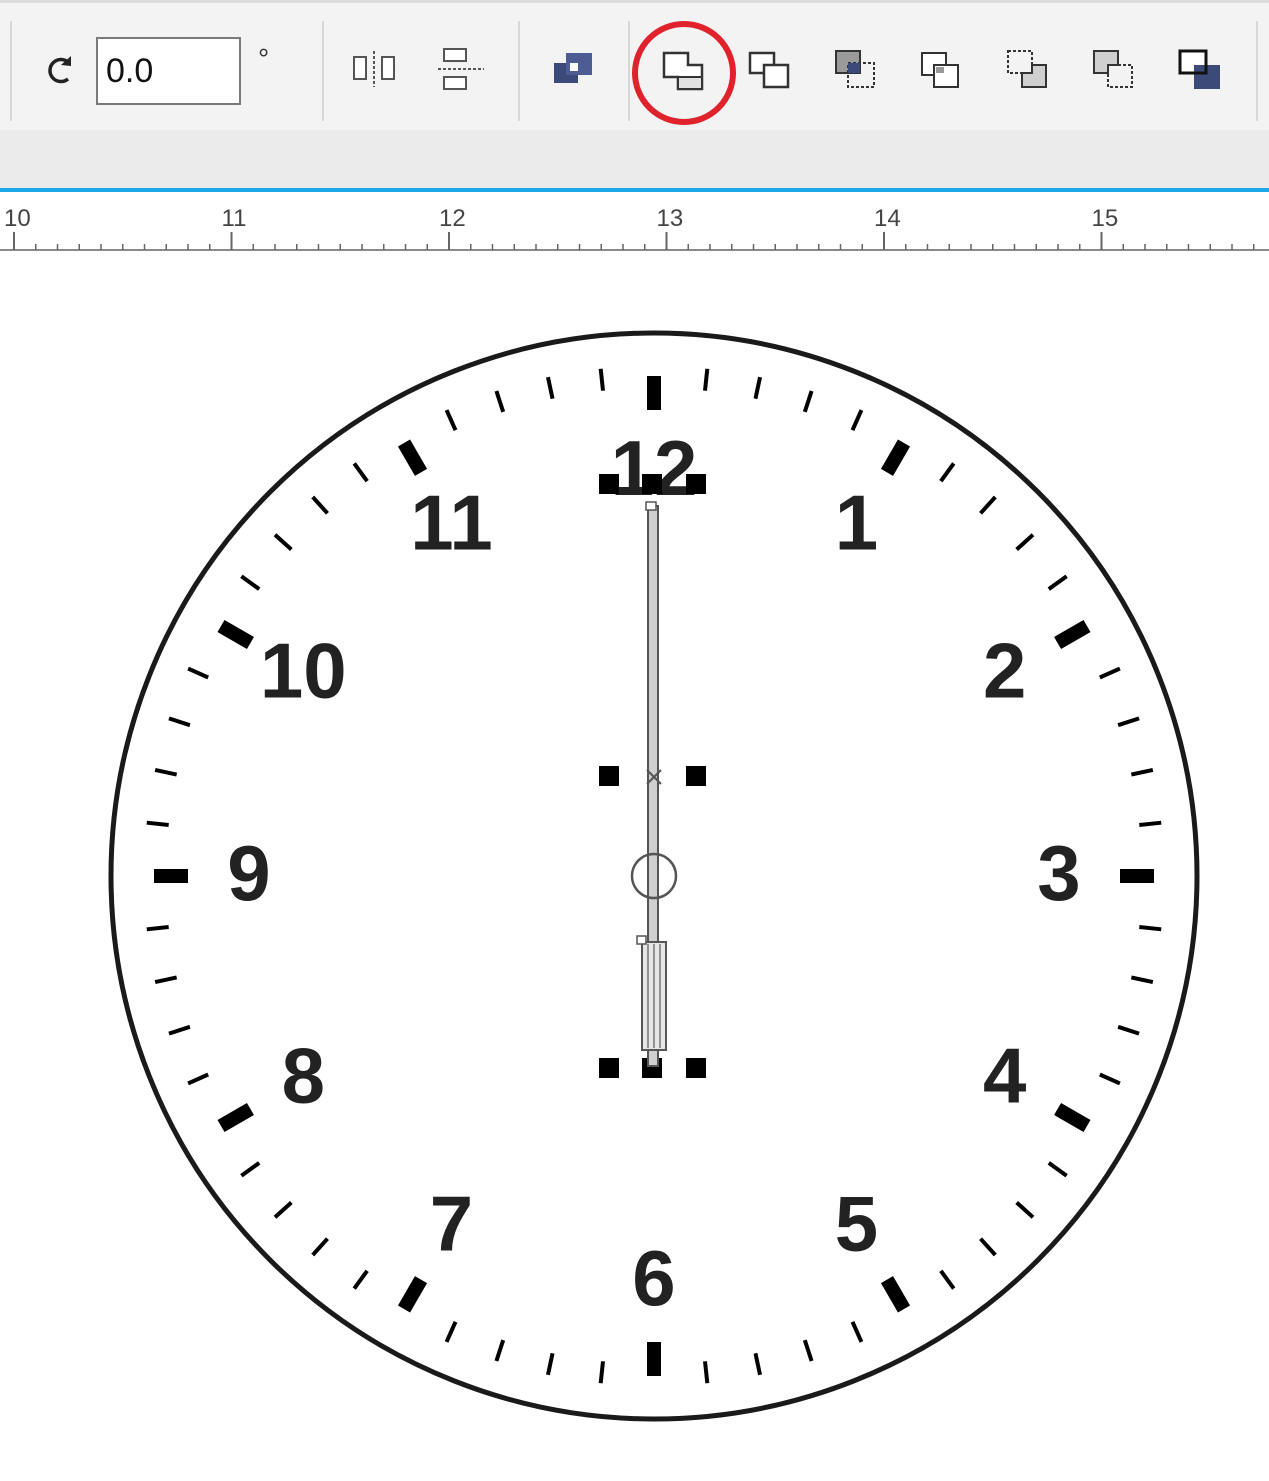  What do you see at coordinates (887, 218) in the screenshot?
I see `ruler-label: 14` at bounding box center [887, 218].